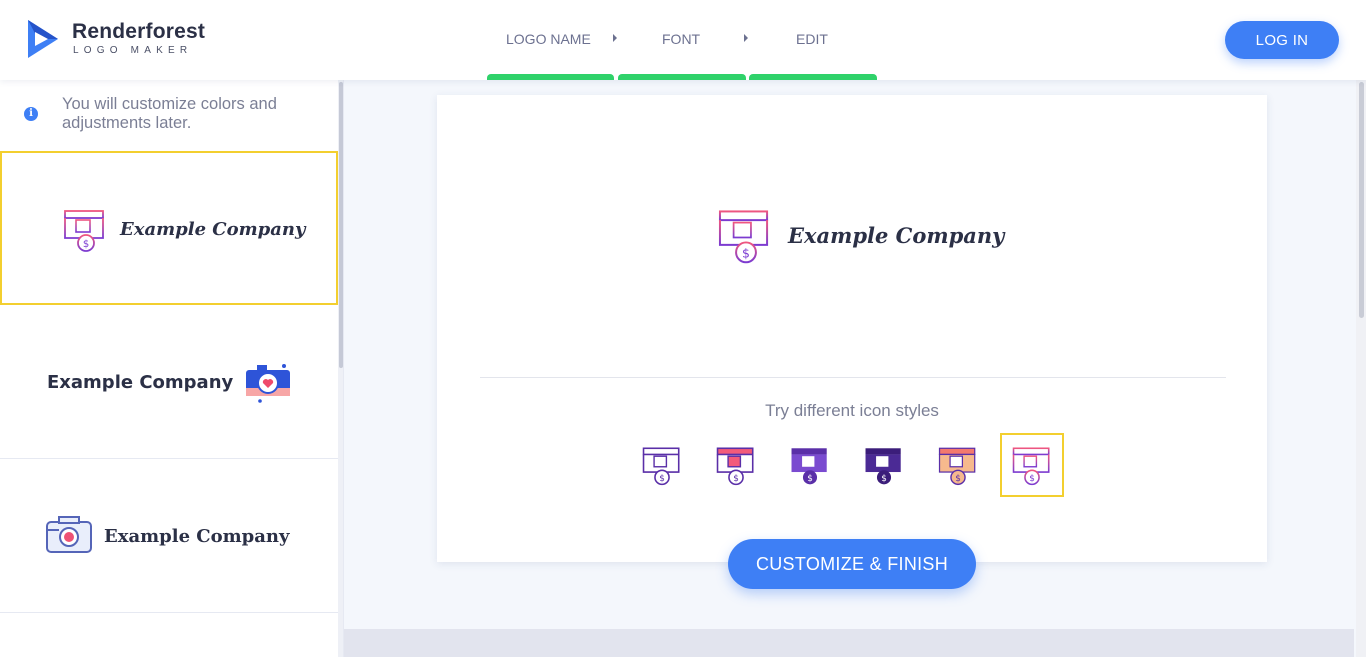  Describe the element at coordinates (139, 31) in the screenshot. I see `brand-name: Renderforest` at that location.